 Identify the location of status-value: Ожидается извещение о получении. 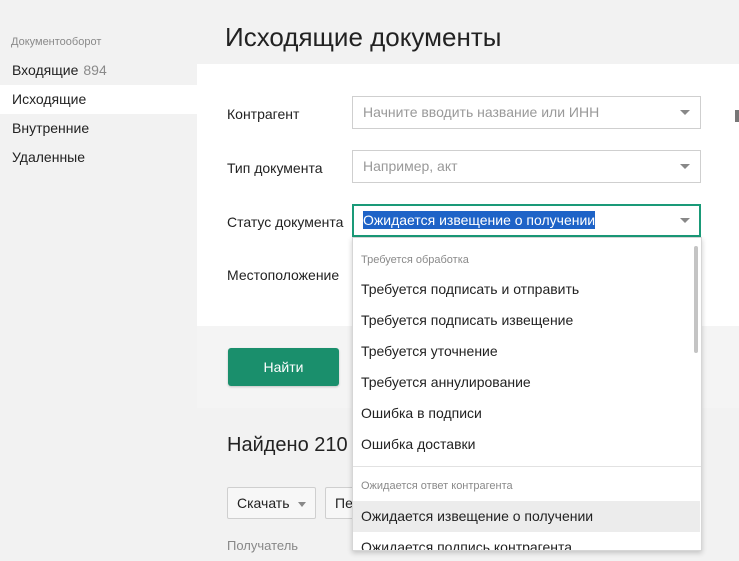
(479, 220).